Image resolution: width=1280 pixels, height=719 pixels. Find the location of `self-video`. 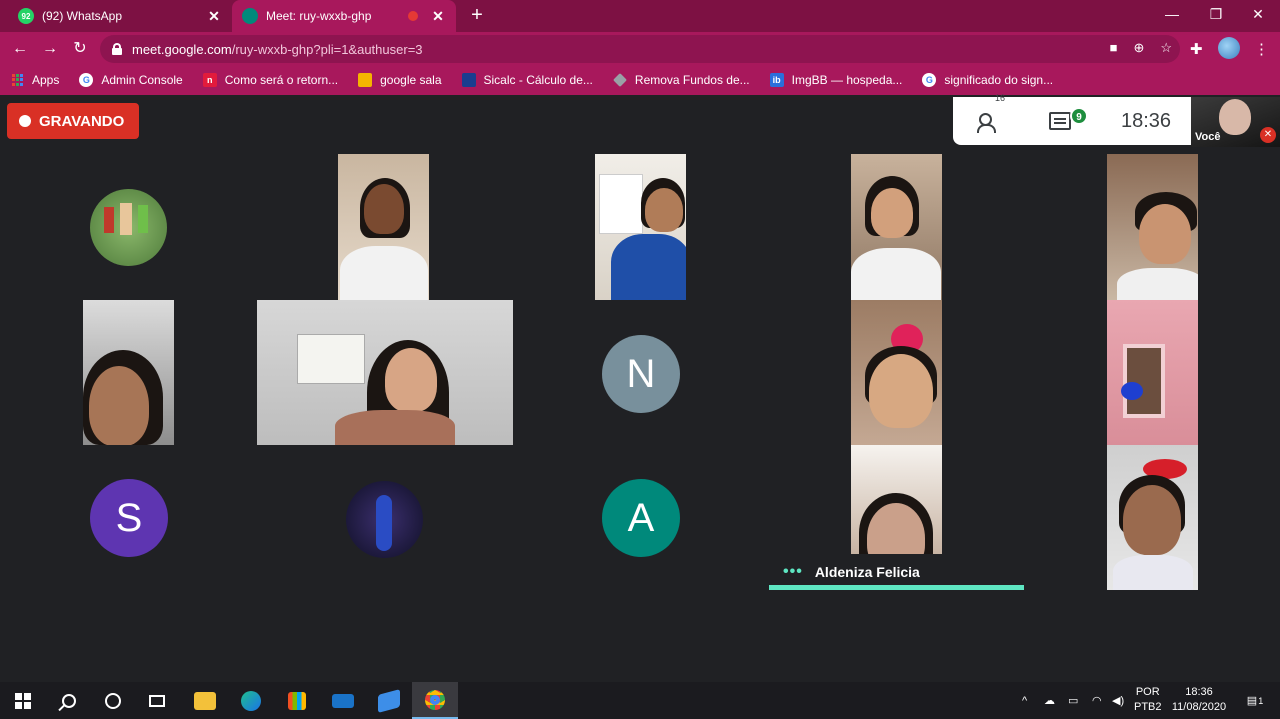

self-video is located at coordinates (1235, 117).